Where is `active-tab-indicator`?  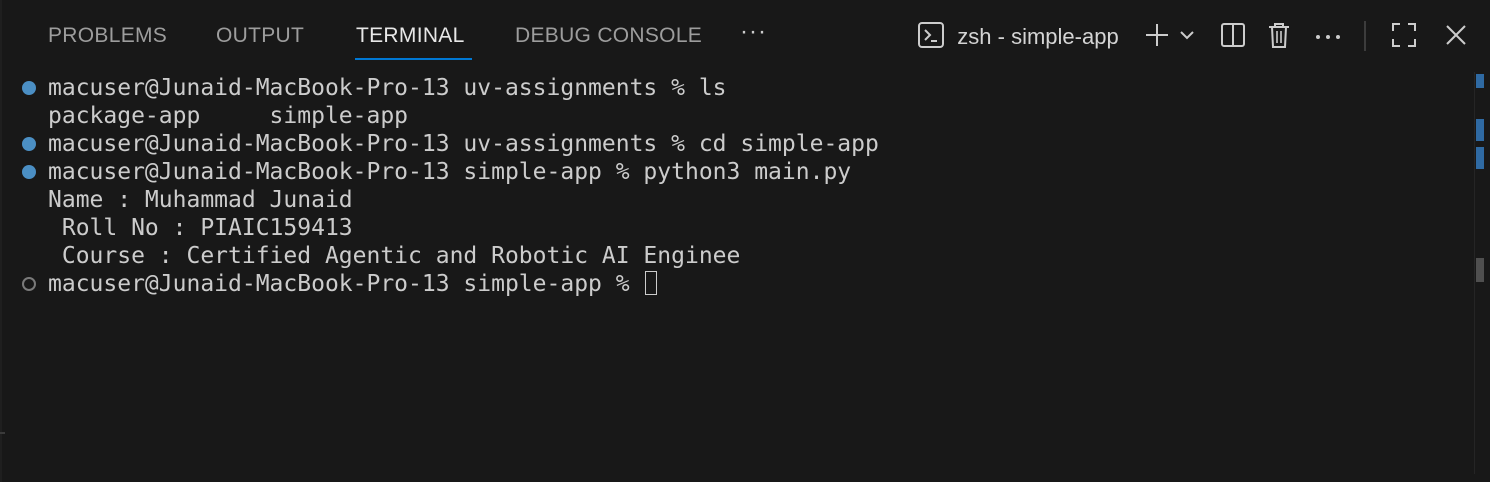 active-tab-indicator is located at coordinates (413, 59).